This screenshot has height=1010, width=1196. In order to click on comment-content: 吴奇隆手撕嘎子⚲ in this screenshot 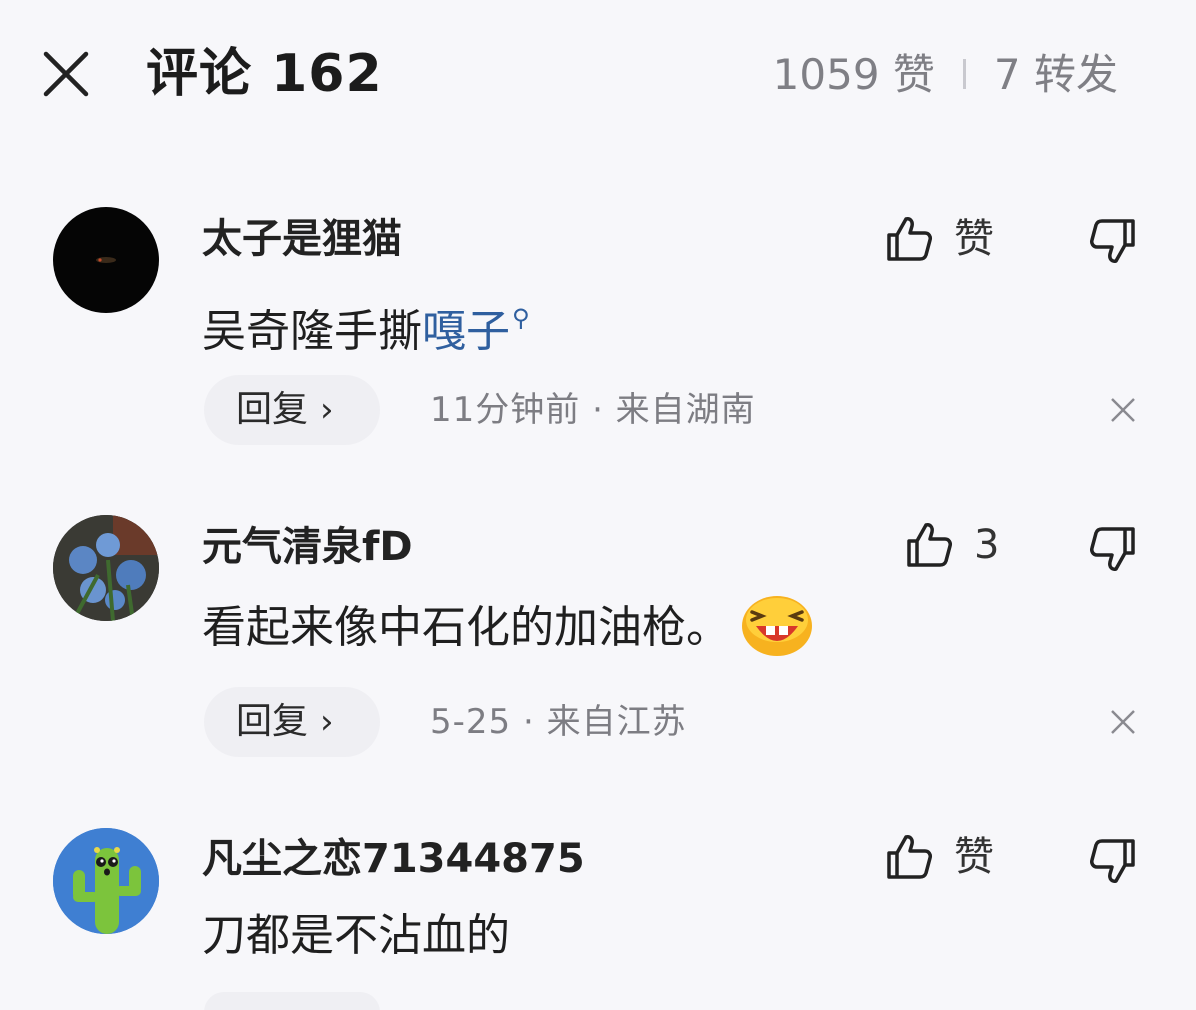, I will do `click(366, 325)`.